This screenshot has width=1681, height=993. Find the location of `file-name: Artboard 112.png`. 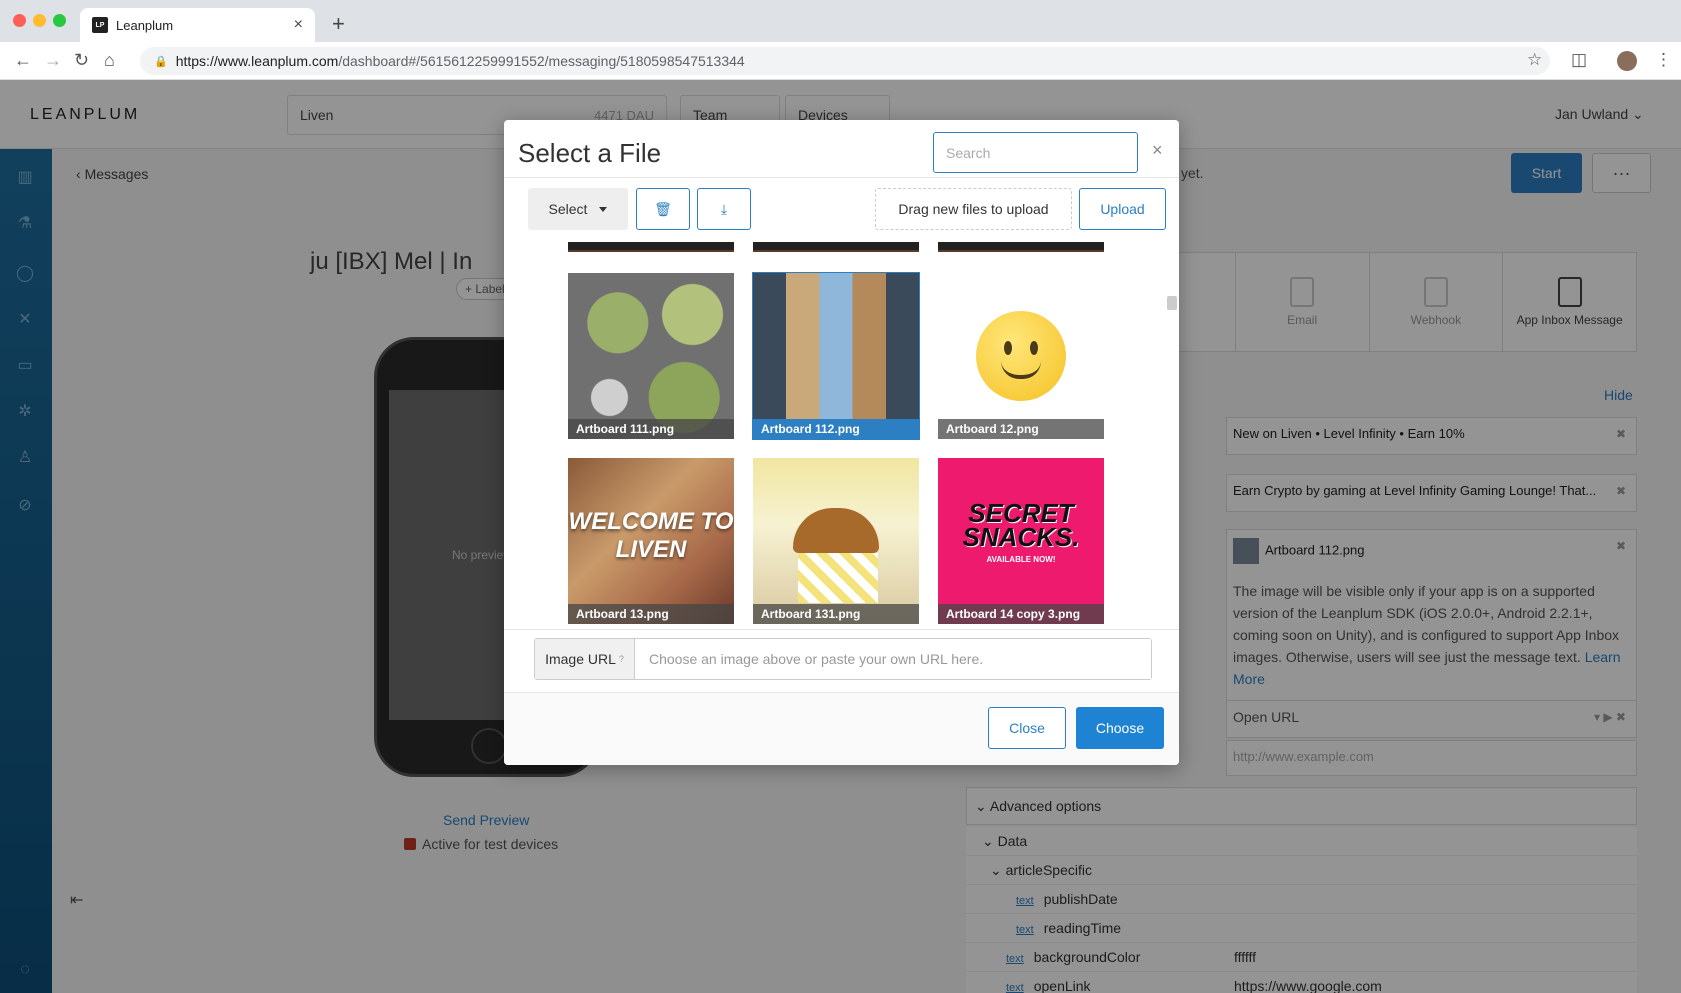

file-name: Artboard 112.png is located at coordinates (836, 429).